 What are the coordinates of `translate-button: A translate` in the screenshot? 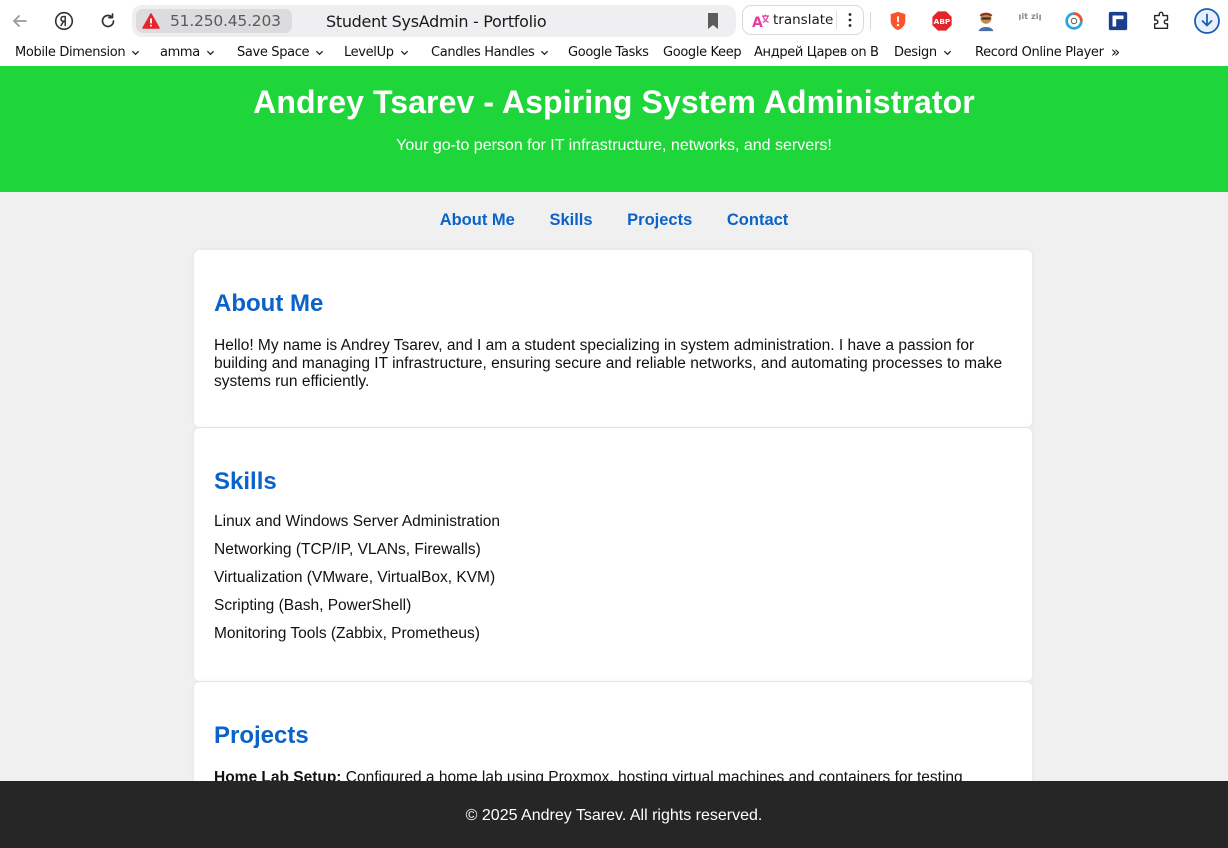 It's located at (803, 20).